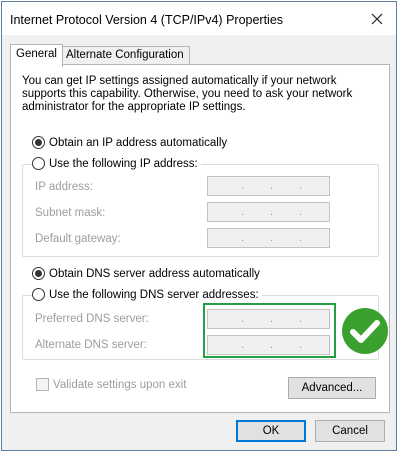 This screenshot has width=398, height=452. What do you see at coordinates (377, 19) in the screenshot?
I see `close-icon` at bounding box center [377, 19].